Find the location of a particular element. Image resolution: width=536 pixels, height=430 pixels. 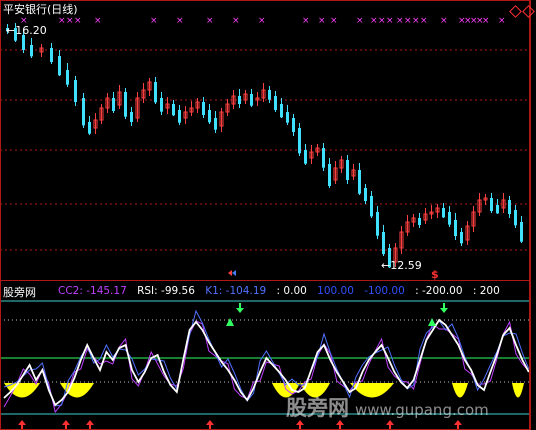

readout-minus200: : -200.00 is located at coordinates (439, 291).